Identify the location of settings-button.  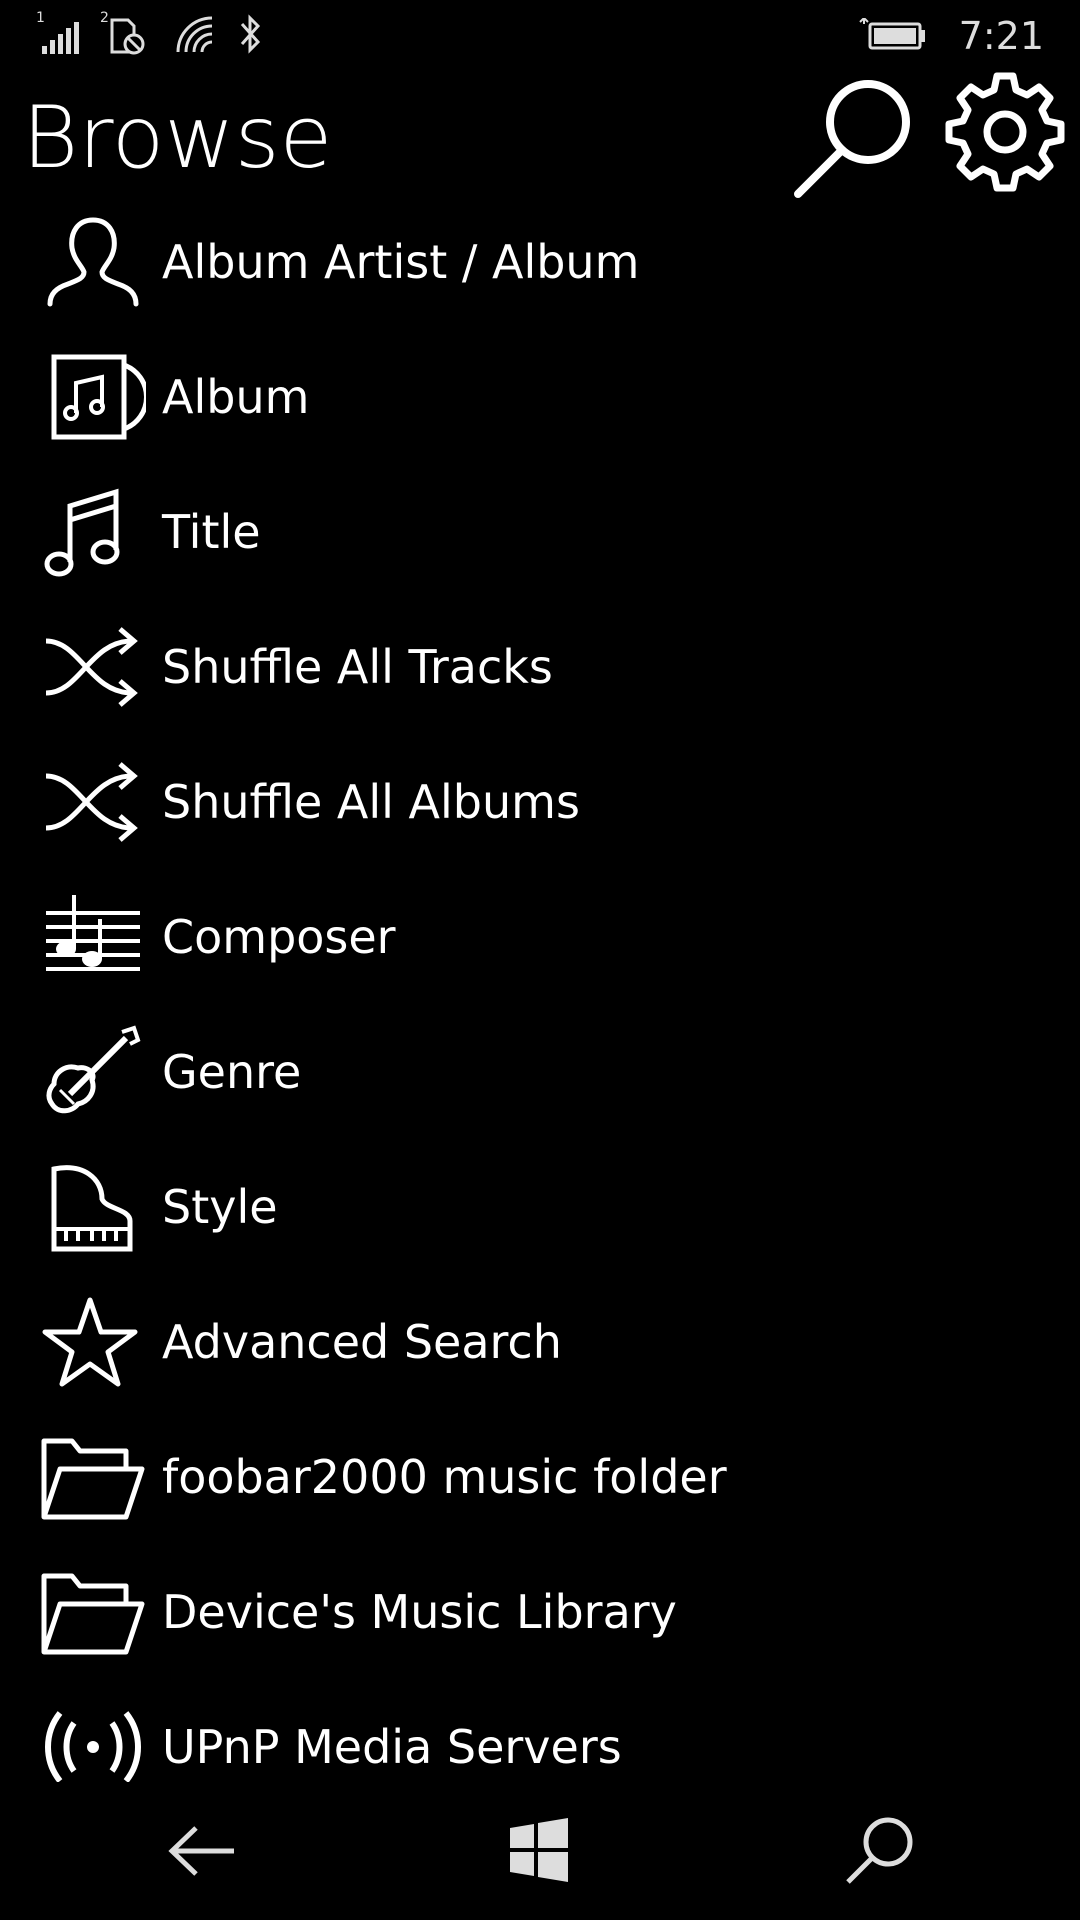
(1003, 135).